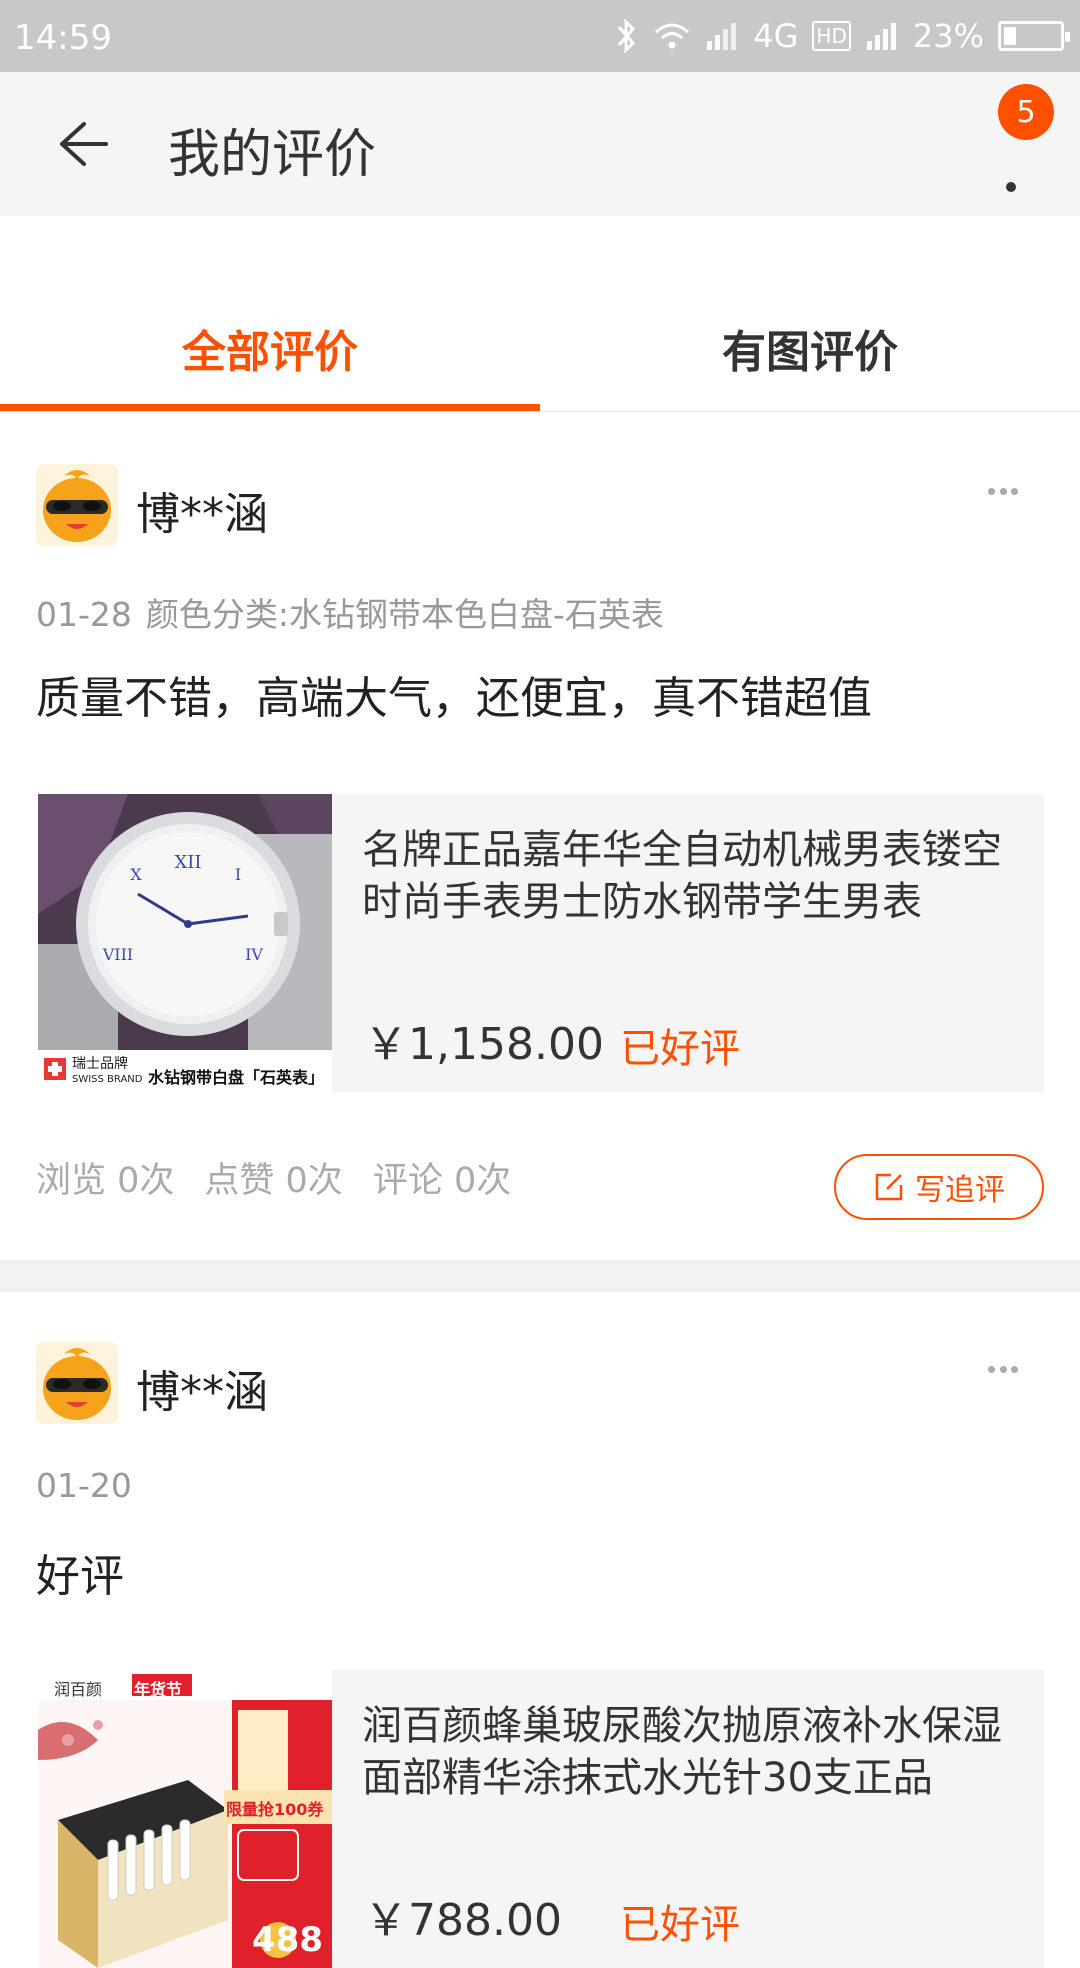 This screenshot has width=1080, height=1968. I want to click on status-time: 14:59, so click(63, 38).